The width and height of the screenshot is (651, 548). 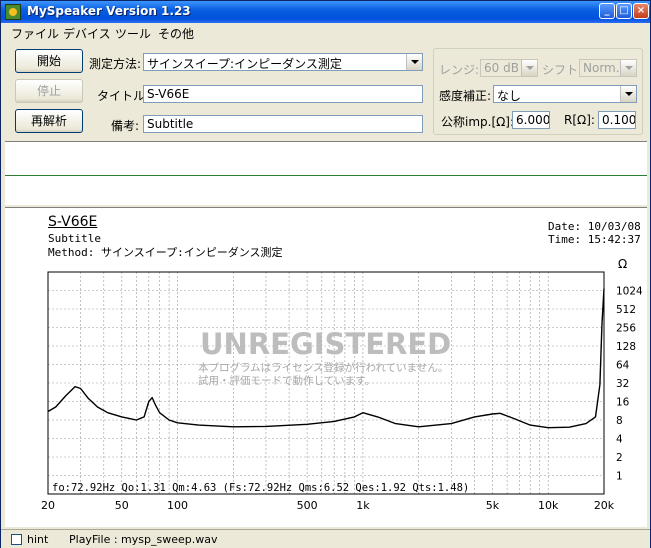 I want to click on sensitivity-value: なし, so click(x=509, y=96).